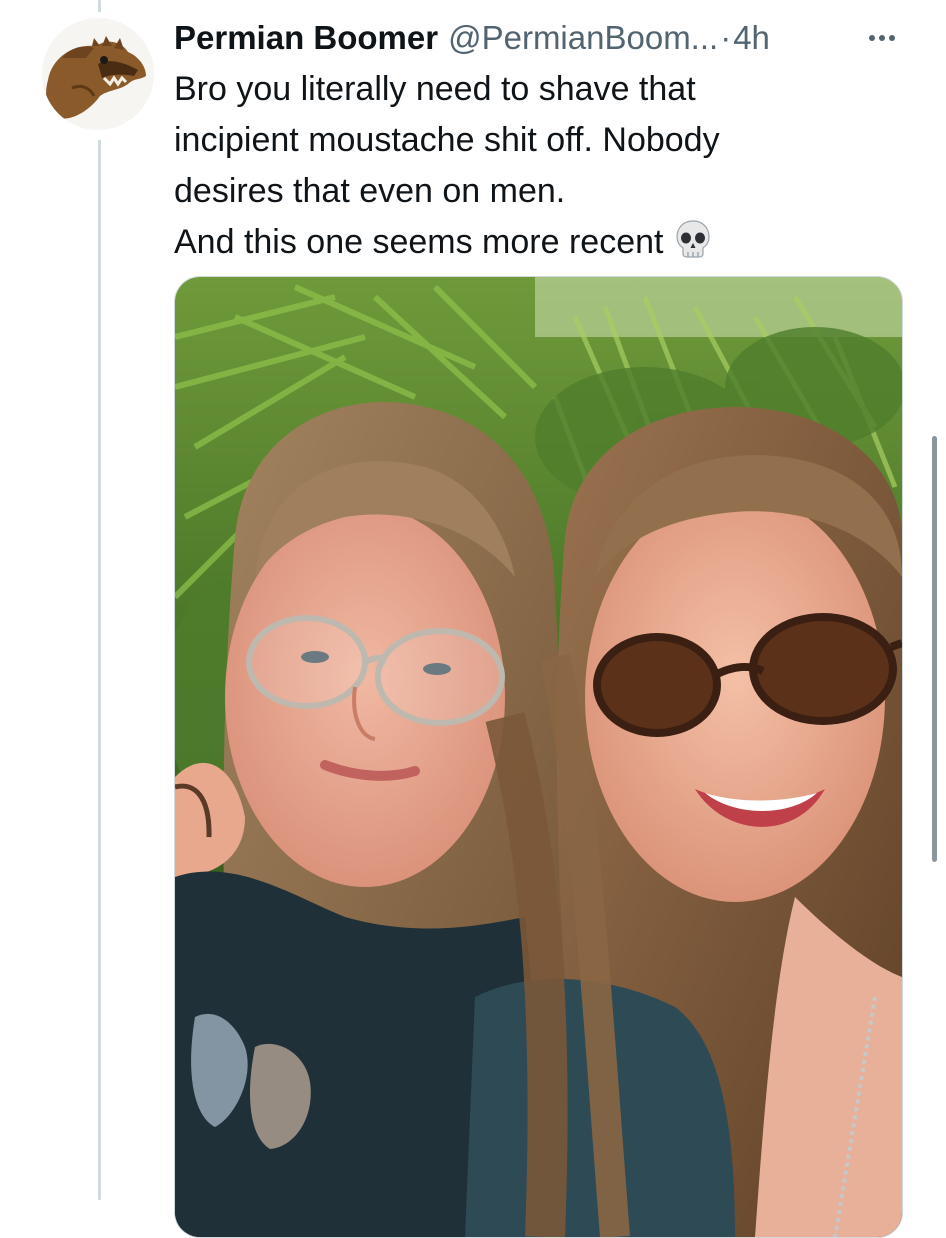  I want to click on timestamp: 4h, so click(751, 38).